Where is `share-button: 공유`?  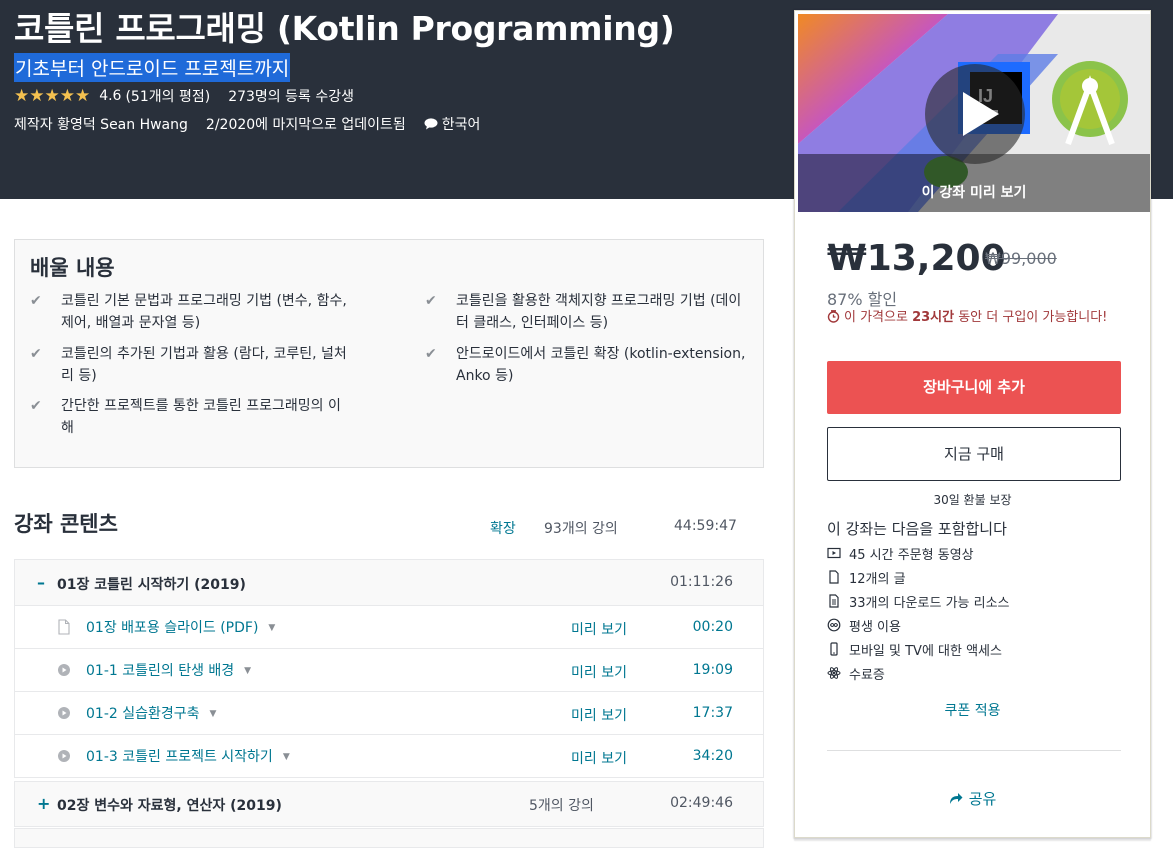 share-button: 공유 is located at coordinates (972, 798).